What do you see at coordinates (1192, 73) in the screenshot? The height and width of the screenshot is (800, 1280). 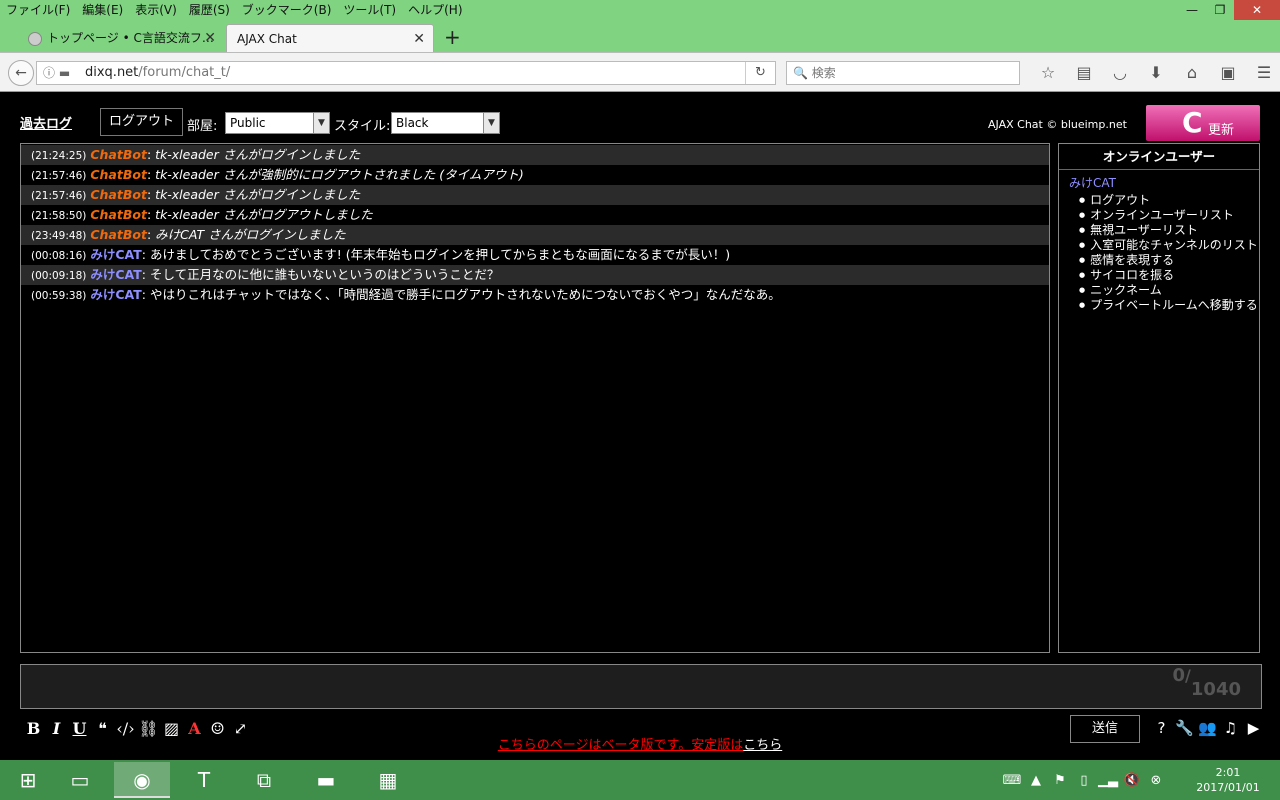 I see `home-icon: ⌂` at bounding box center [1192, 73].